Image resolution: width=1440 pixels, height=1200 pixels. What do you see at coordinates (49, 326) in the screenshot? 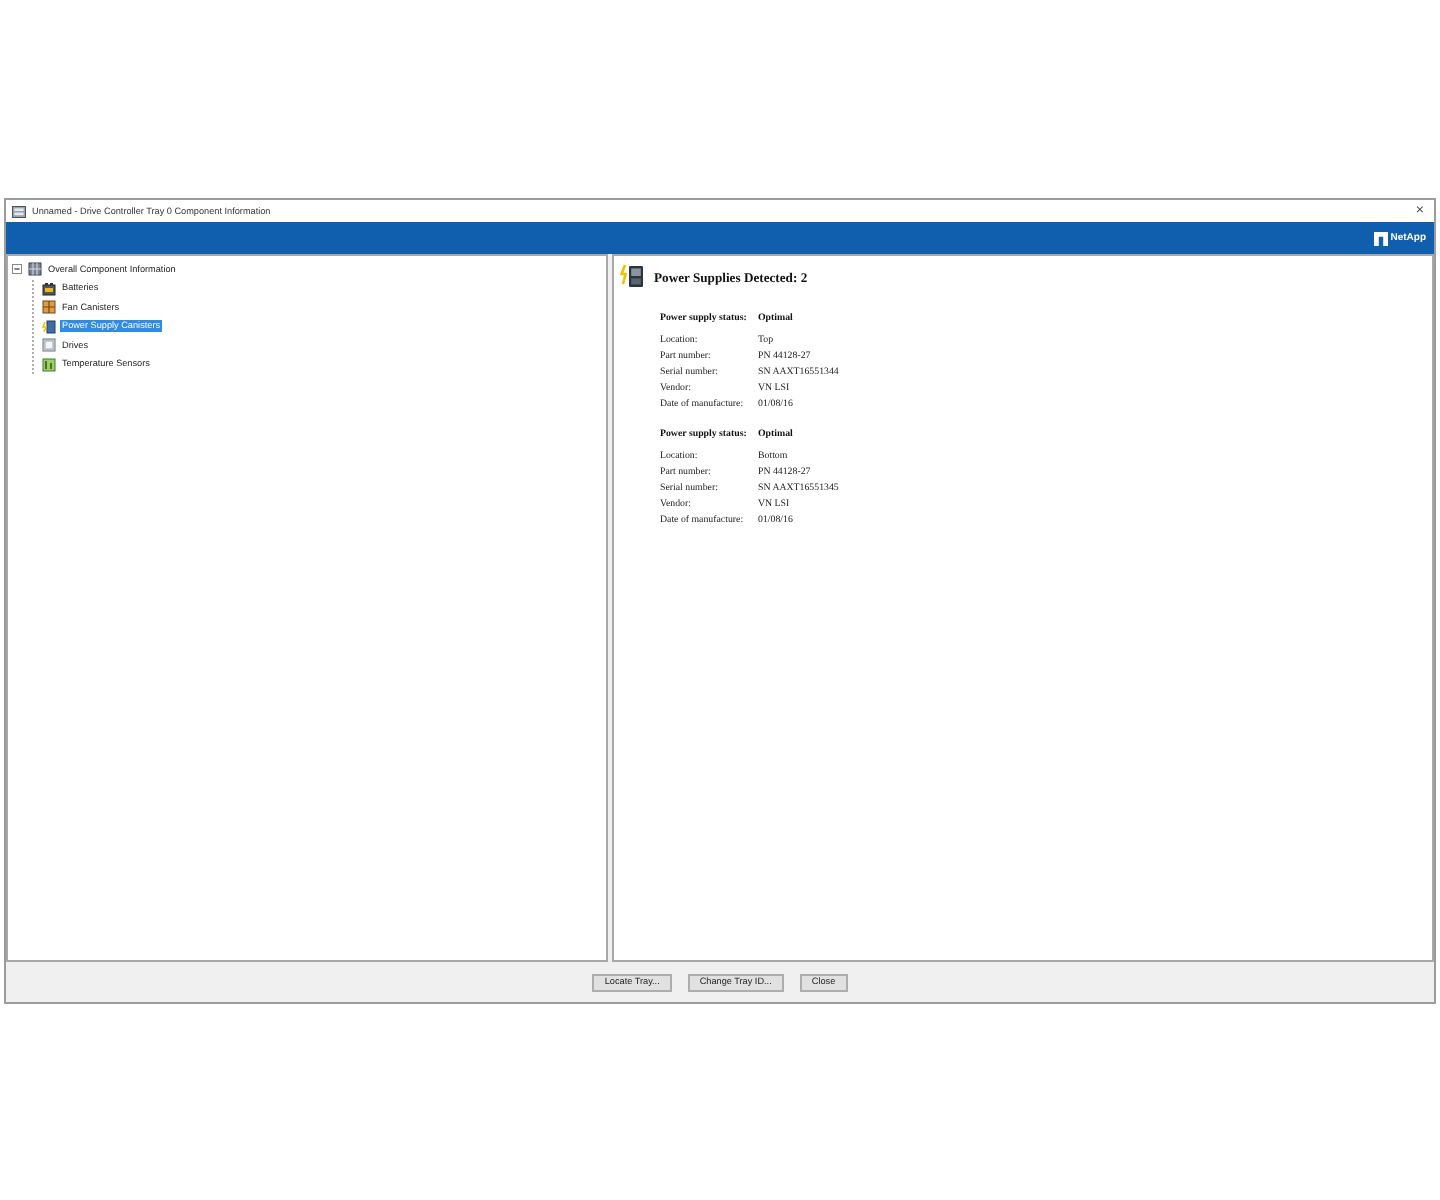
I see `power-unit-icon` at bounding box center [49, 326].